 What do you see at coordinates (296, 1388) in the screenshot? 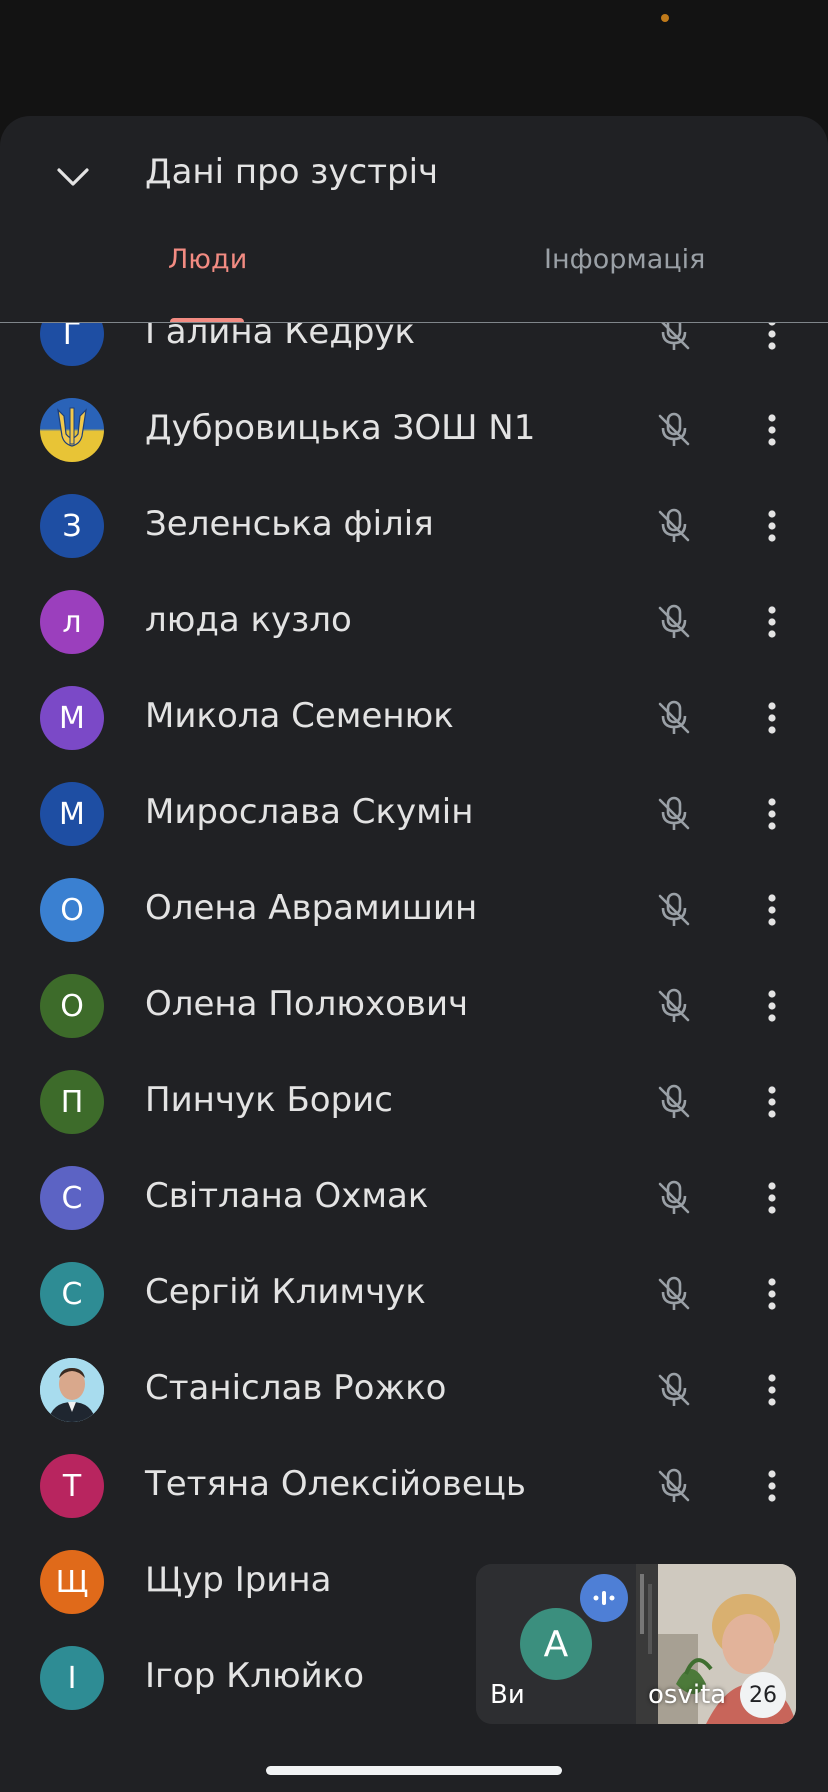
I see `participant-name: Станіслав Рожко` at bounding box center [296, 1388].